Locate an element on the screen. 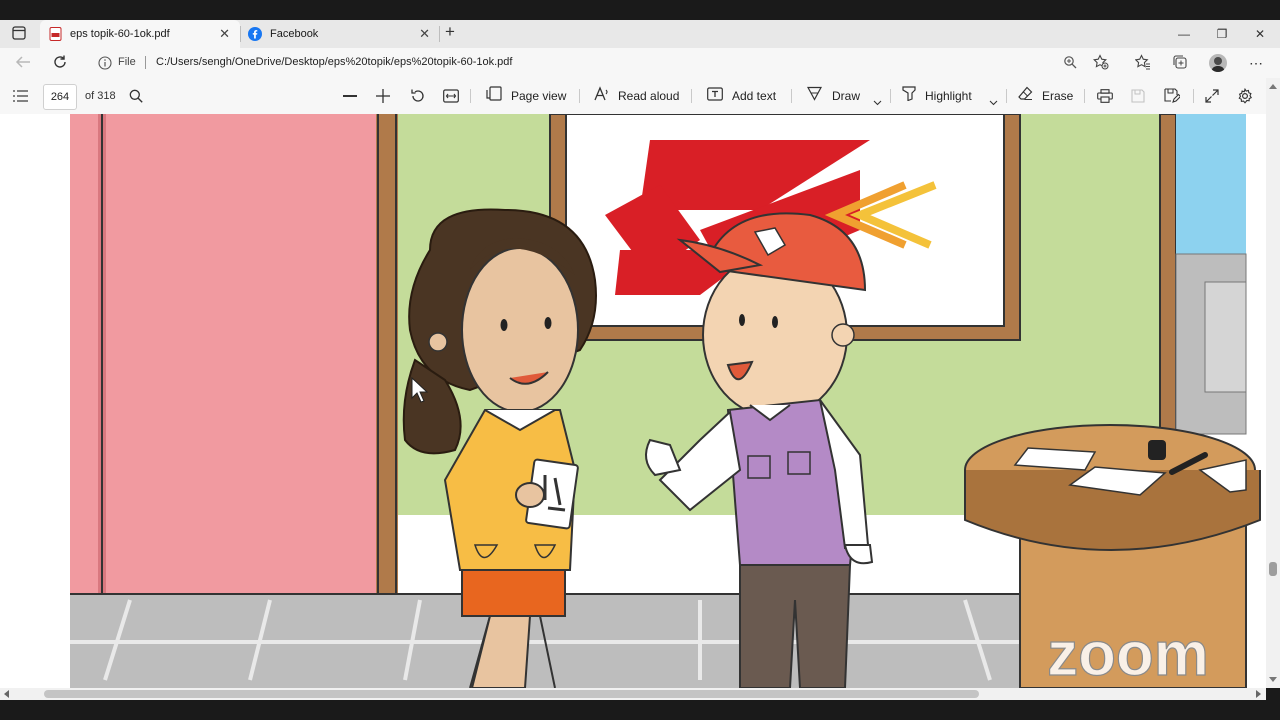 The width and height of the screenshot is (1280, 720). vertical-scrollbar is located at coordinates (1273, 383).